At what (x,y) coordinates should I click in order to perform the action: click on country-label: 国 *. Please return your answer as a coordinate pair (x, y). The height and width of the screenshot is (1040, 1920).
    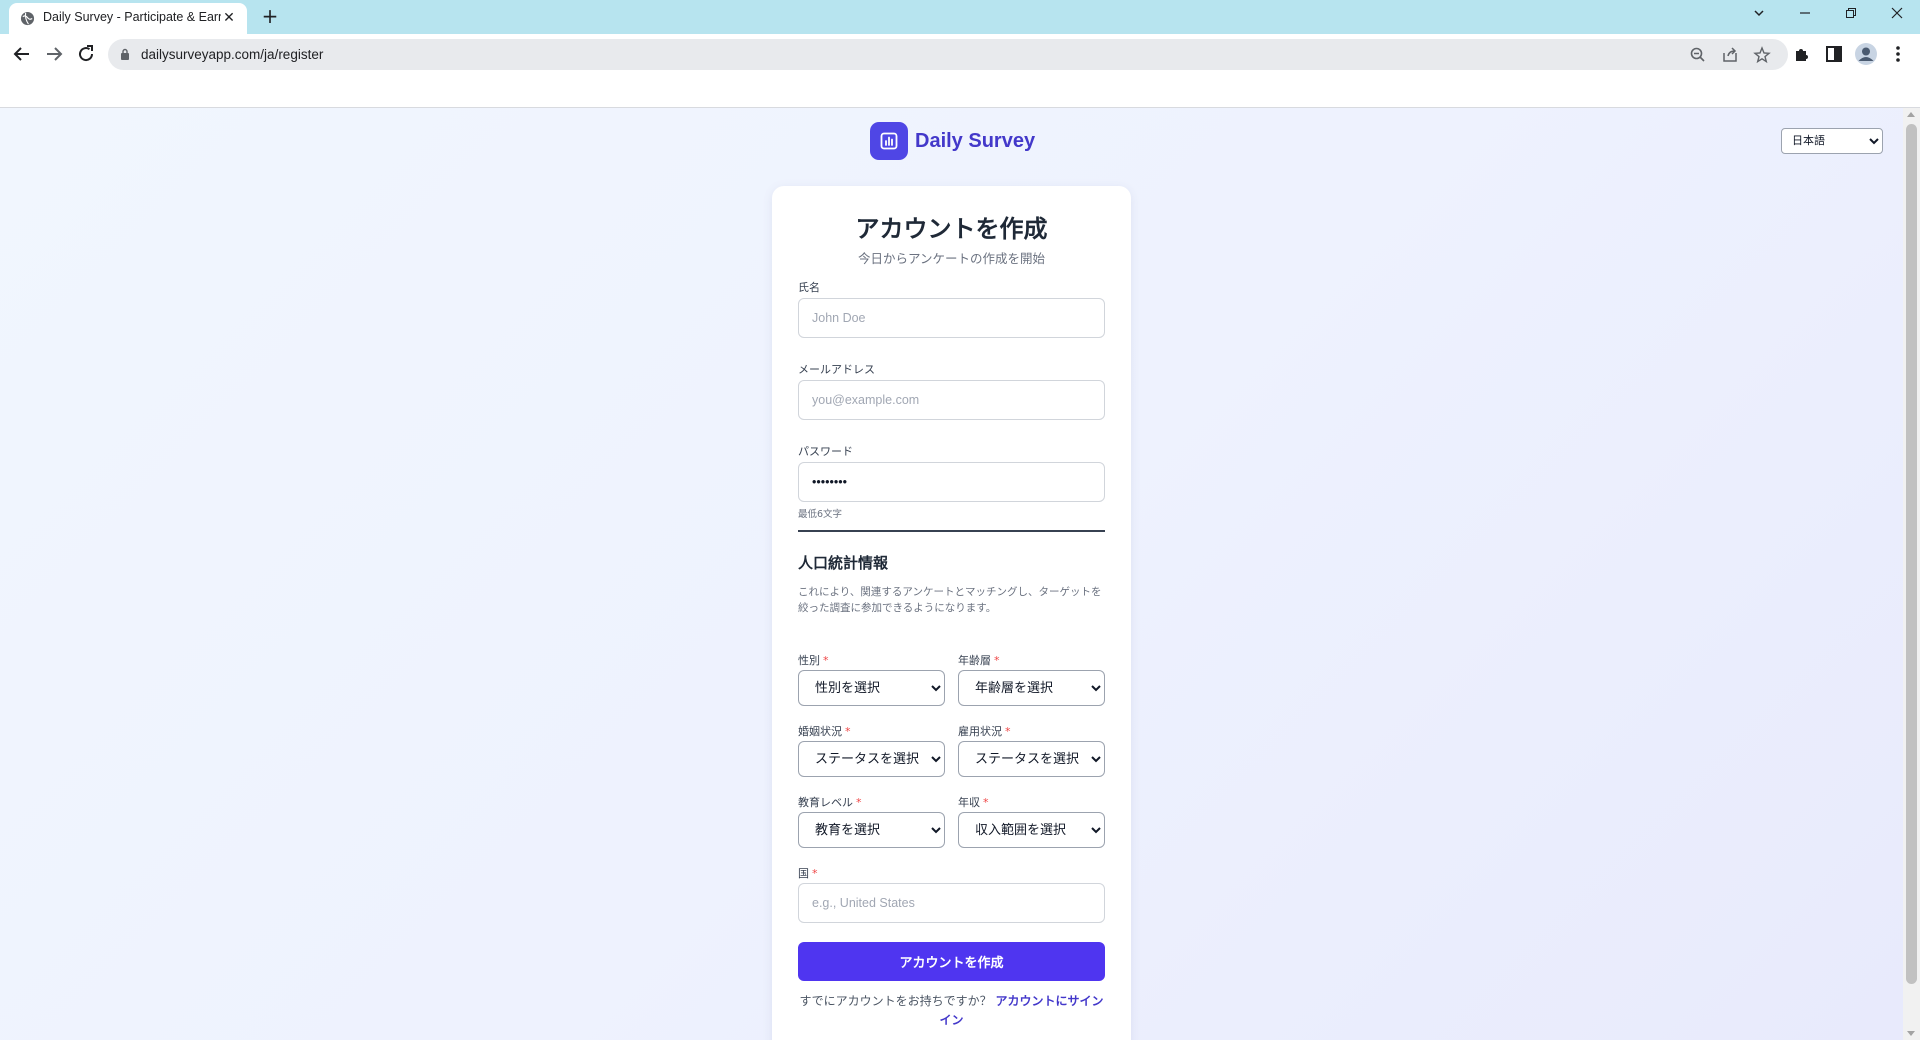
    Looking at the image, I should click on (808, 873).